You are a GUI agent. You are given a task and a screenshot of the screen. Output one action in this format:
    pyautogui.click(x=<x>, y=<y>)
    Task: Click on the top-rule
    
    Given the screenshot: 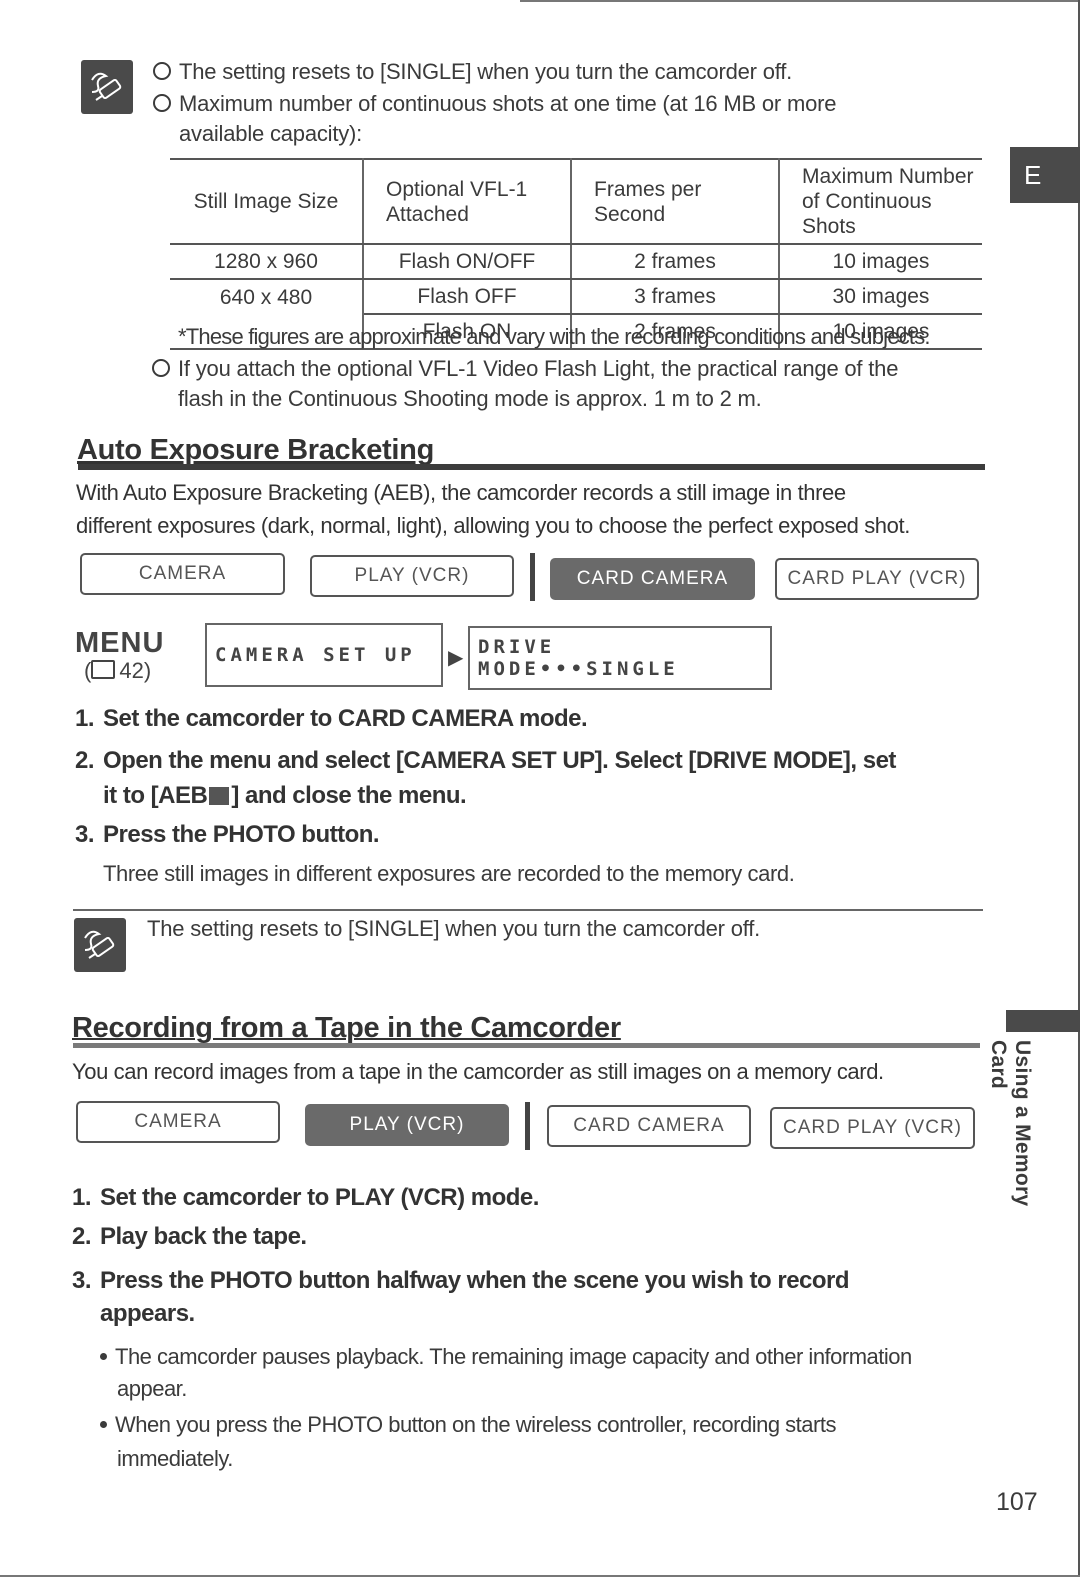 What is the action you would take?
    pyautogui.click(x=800, y=1)
    